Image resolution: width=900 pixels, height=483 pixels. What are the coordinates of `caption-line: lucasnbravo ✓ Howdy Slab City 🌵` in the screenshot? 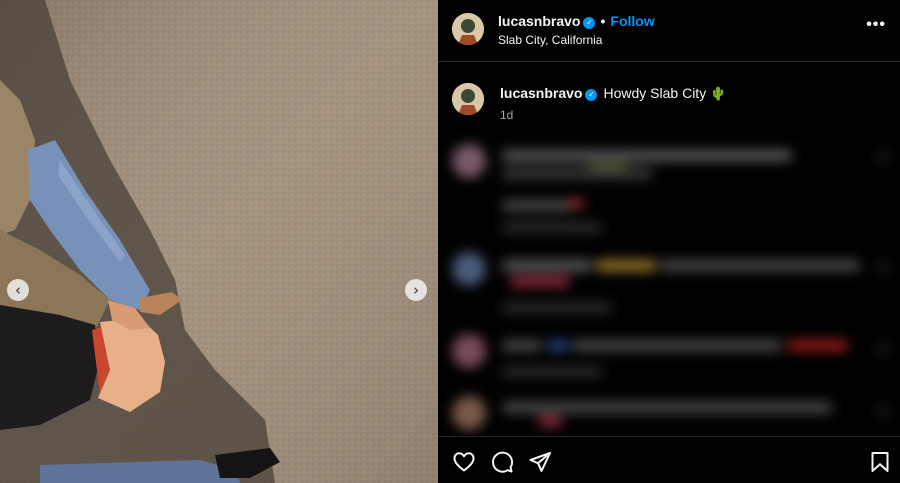 It's located at (613, 93).